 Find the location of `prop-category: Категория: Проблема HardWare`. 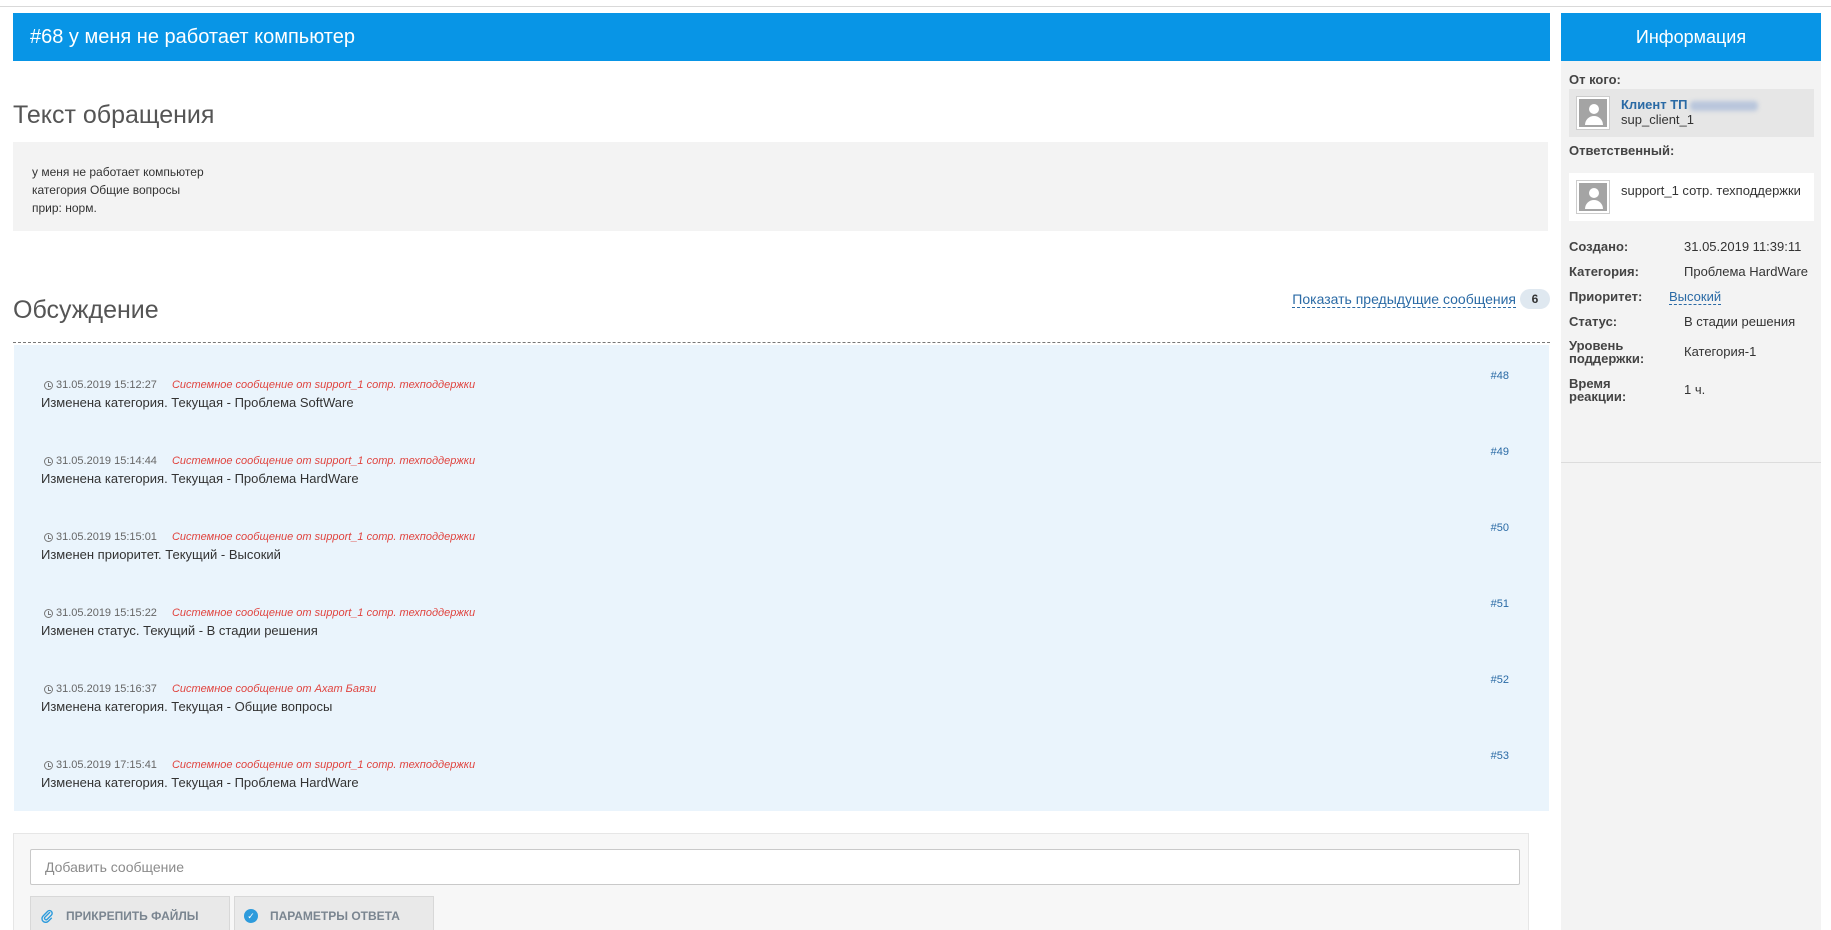

prop-category: Категория: Проблема HardWare is located at coordinates (1694, 276).